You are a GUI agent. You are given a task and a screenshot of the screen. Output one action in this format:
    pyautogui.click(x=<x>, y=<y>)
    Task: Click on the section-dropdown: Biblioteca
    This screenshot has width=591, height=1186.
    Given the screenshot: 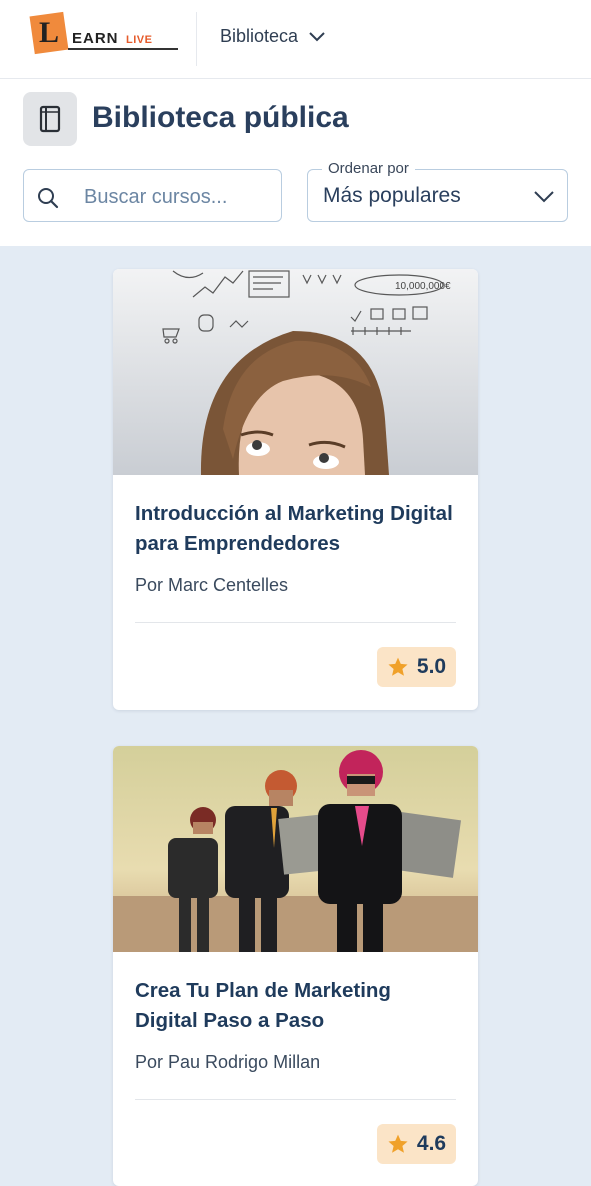 What is the action you would take?
    pyautogui.click(x=273, y=36)
    